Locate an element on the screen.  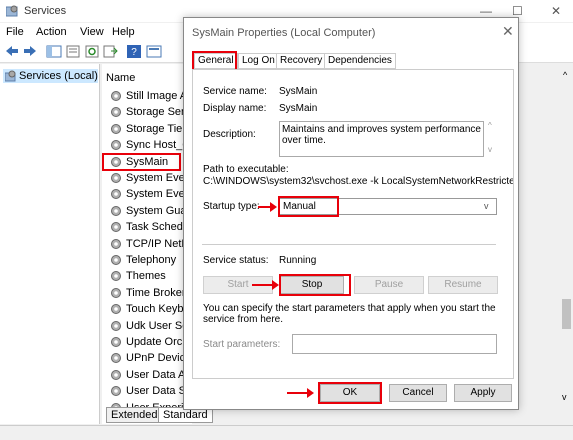
display-name-value: SysMain is located at coordinates (298, 108).